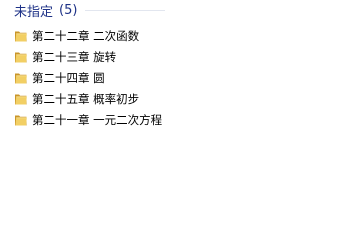 This screenshot has height=252, width=343. Describe the element at coordinates (125, 10) in the screenshot. I see `group-divider` at that location.